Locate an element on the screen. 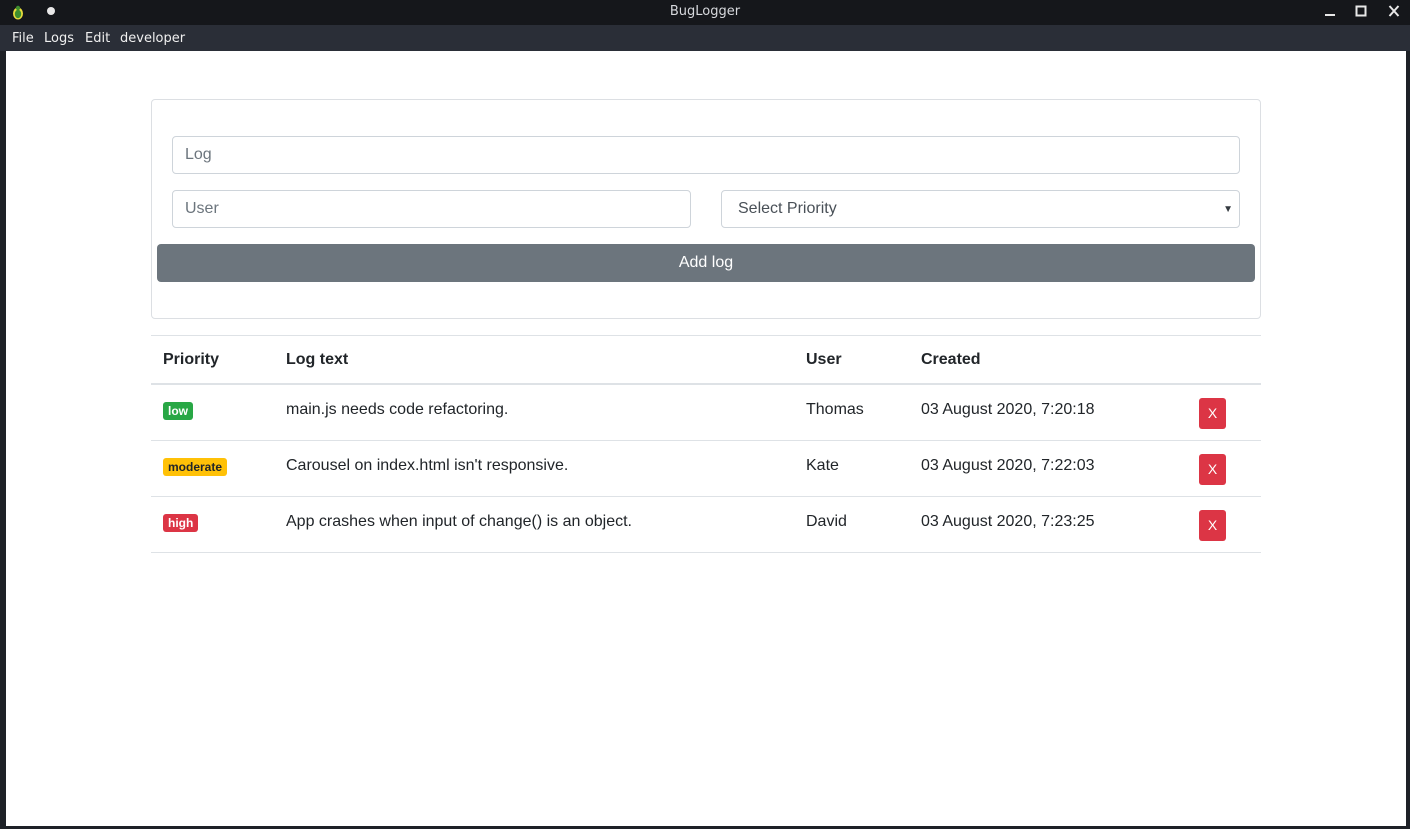  close-window-button is located at coordinates (1394, 12).